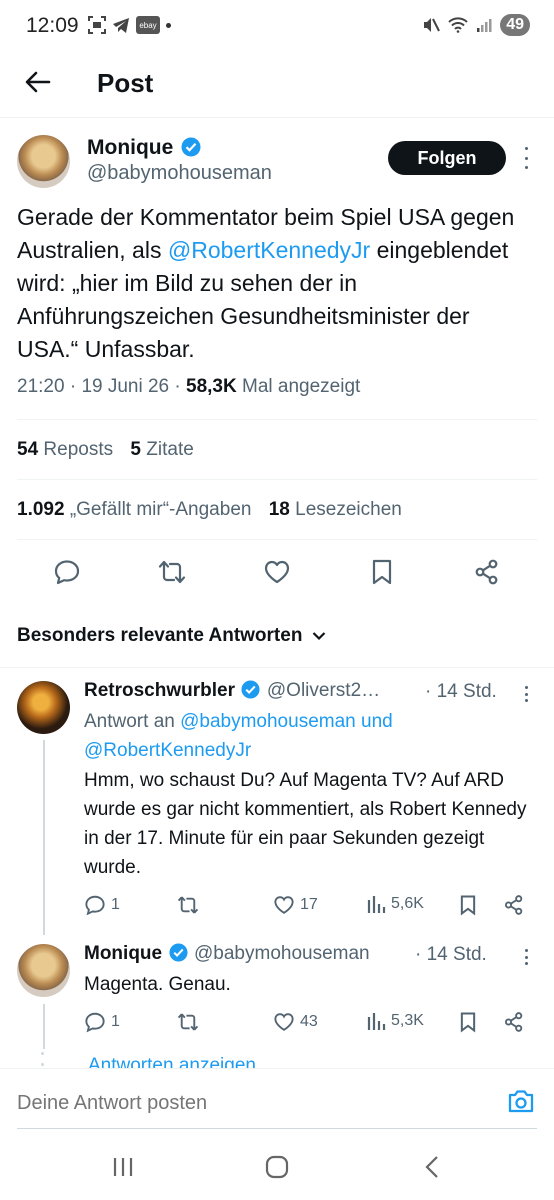 The width and height of the screenshot is (554, 1200). What do you see at coordinates (52, 25) in the screenshot?
I see `status-time: 12:09` at bounding box center [52, 25].